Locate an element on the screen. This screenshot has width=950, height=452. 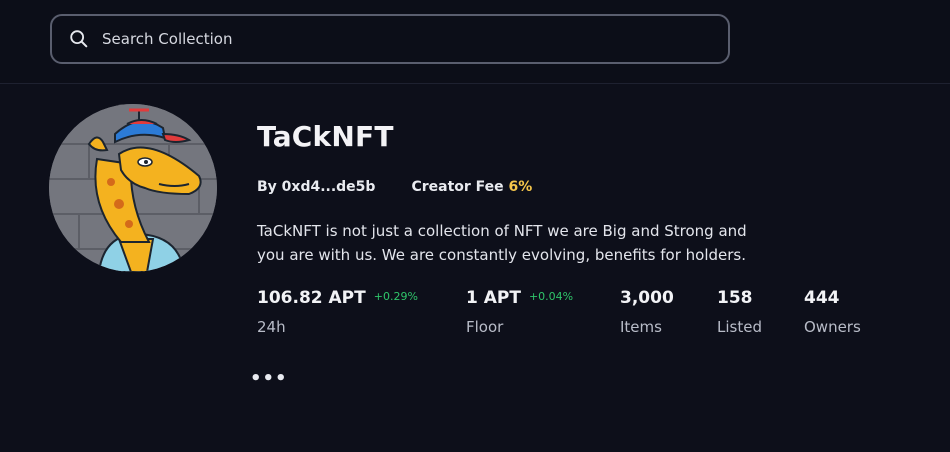
stat-change: +0.29% is located at coordinates (395, 296).